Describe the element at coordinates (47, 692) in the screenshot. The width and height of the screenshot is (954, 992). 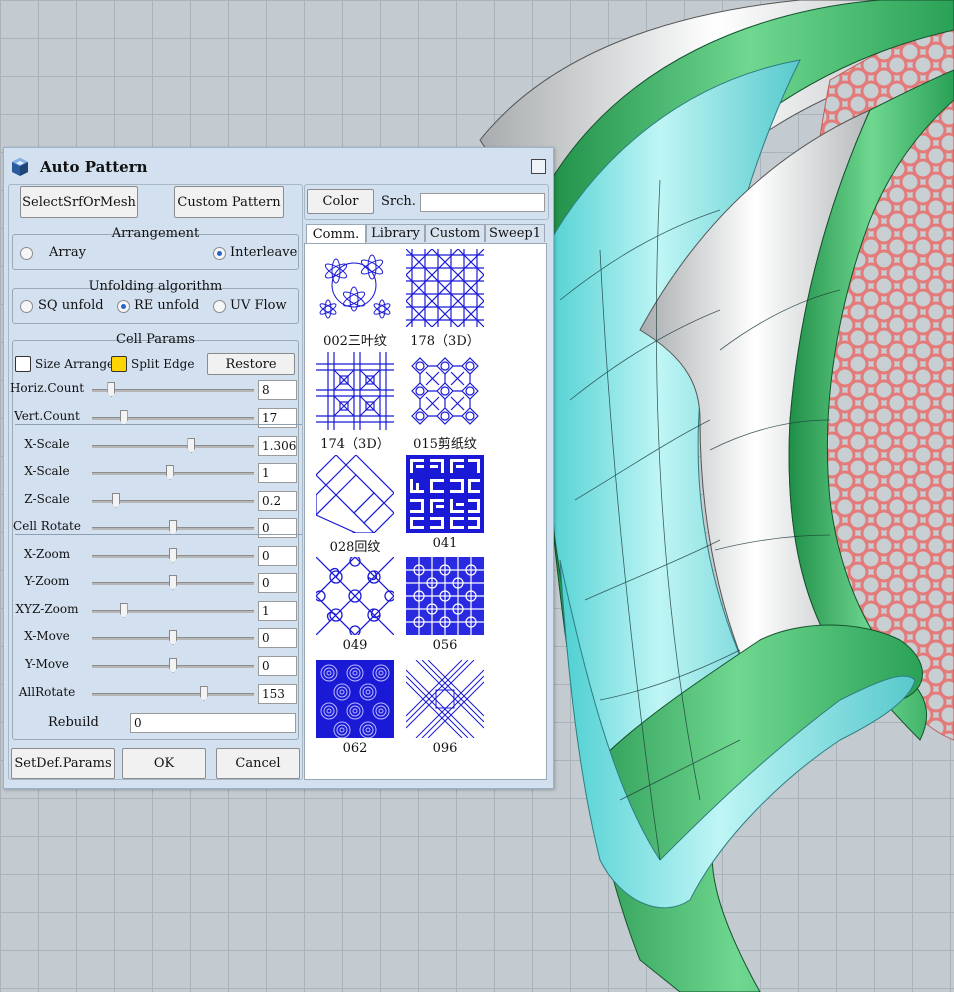
I see `param-label: AllRotate` at that location.